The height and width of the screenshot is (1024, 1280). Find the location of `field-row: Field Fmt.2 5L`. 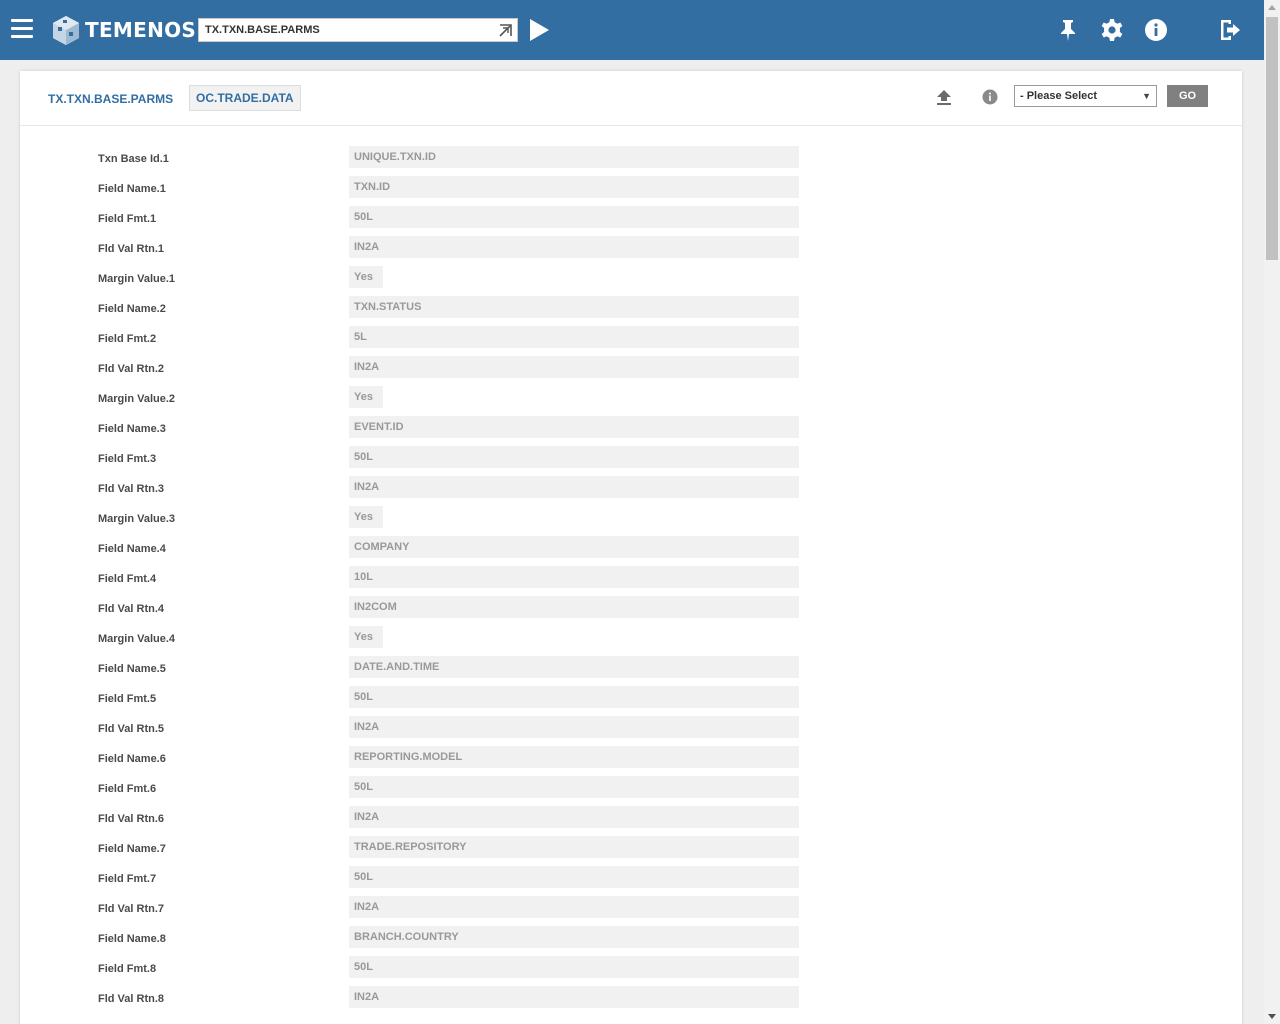

field-row: Field Fmt.2 5L is located at coordinates (631, 341).